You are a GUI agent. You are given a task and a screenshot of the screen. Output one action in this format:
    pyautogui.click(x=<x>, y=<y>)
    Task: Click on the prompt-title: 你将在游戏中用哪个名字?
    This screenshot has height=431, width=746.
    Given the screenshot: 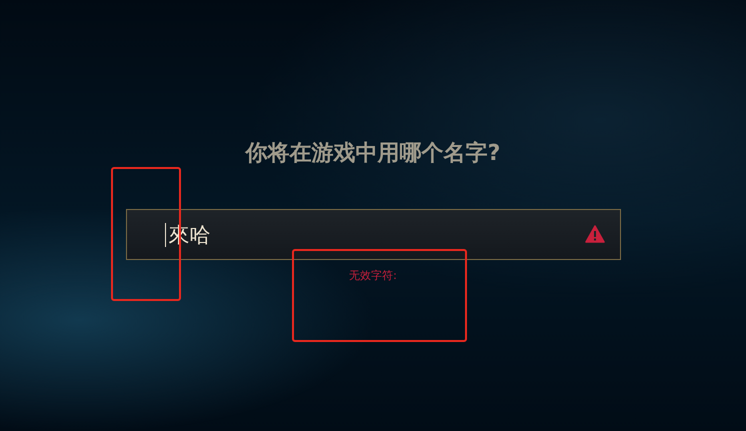 What is the action you would take?
    pyautogui.click(x=373, y=154)
    